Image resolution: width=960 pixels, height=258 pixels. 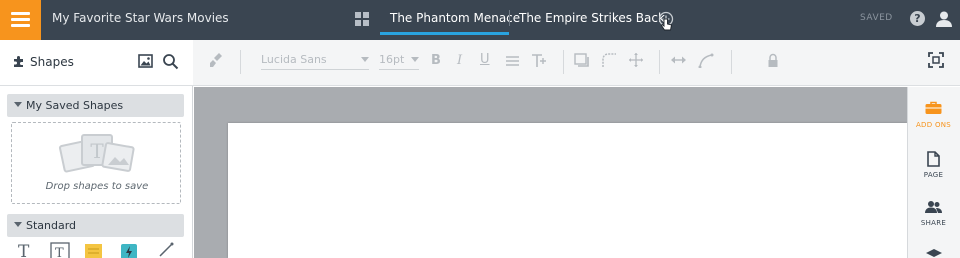 I want to click on rounded-corners-icon, so click(x=609, y=60).